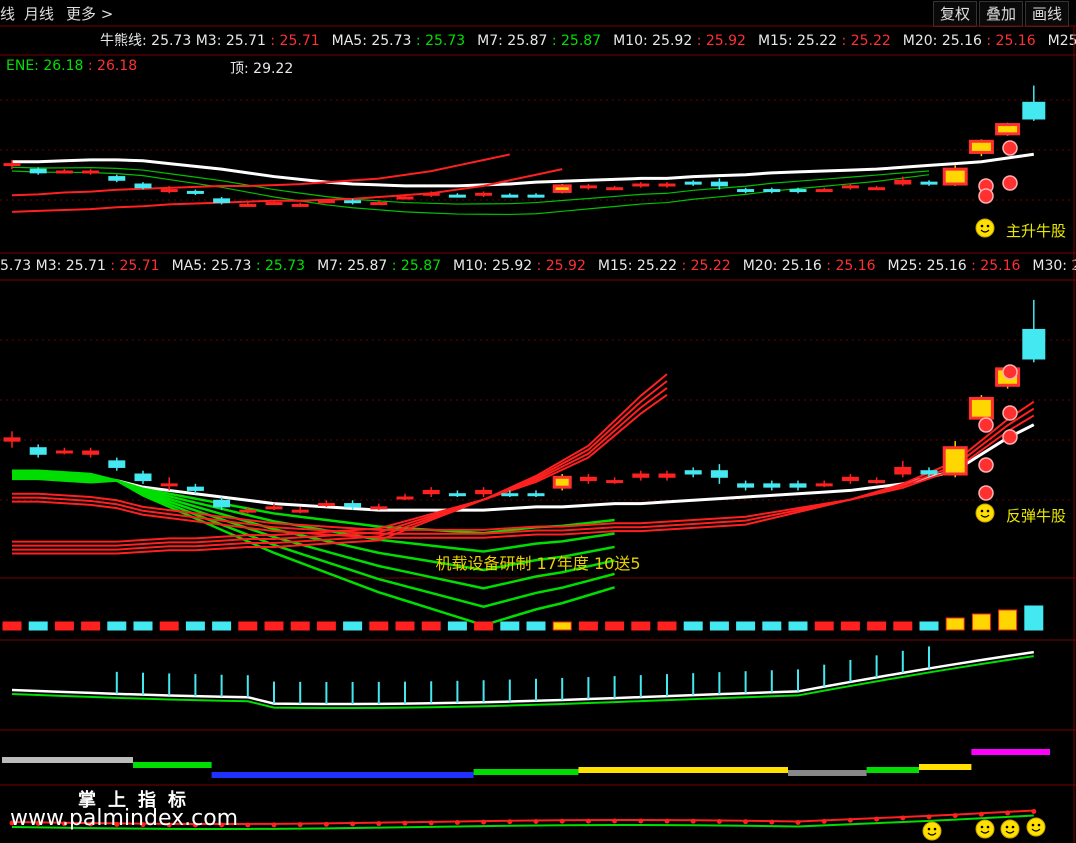 The width and height of the screenshot is (1076, 843). What do you see at coordinates (340, 468) in the screenshot?
I see `ma-red-fan` at bounding box center [340, 468].